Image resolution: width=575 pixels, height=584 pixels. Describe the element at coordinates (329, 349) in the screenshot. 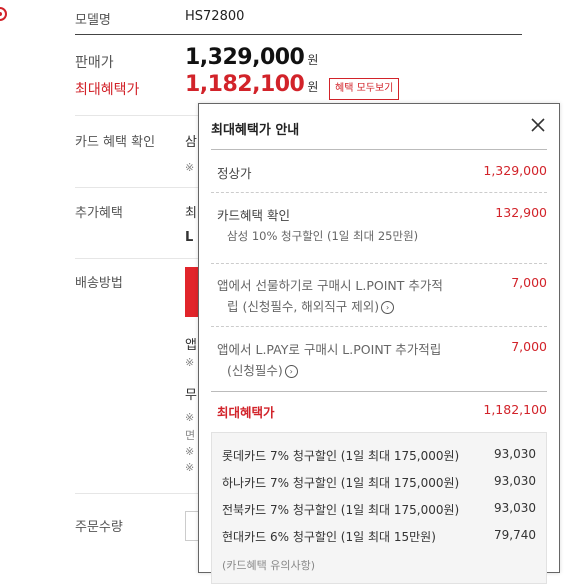

I see `lpay-label: 앱에서 L.PAY로 구매시 L.POINT 추가적립` at that location.